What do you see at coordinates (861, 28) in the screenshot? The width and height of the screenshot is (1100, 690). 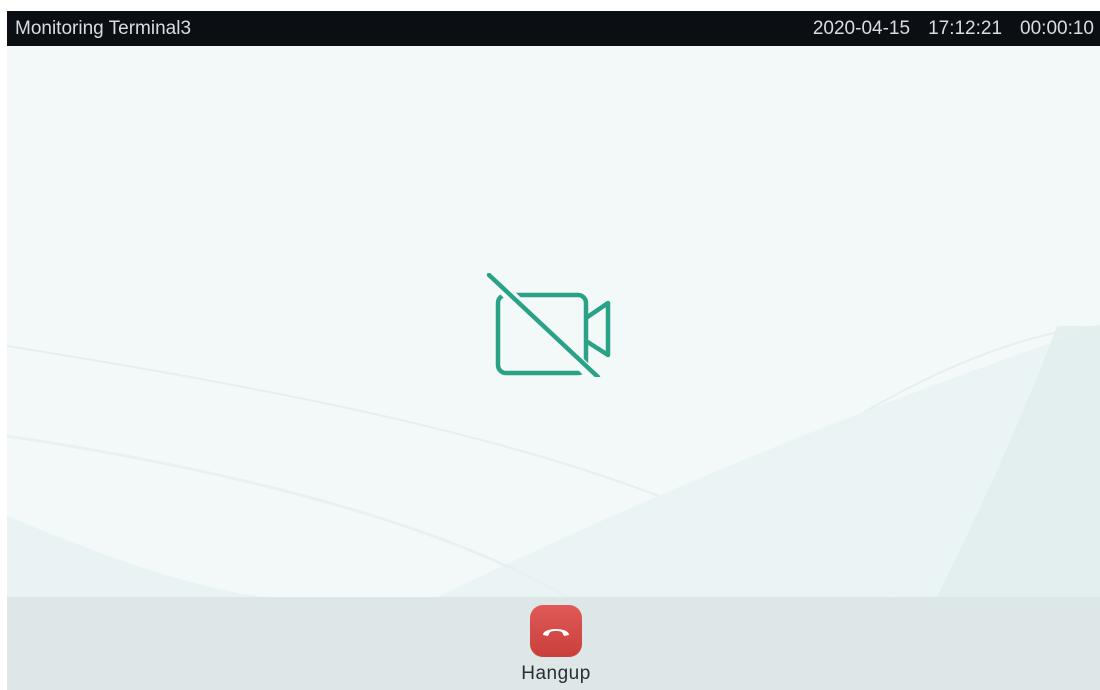 I see `current-date: 2020-04-15` at bounding box center [861, 28].